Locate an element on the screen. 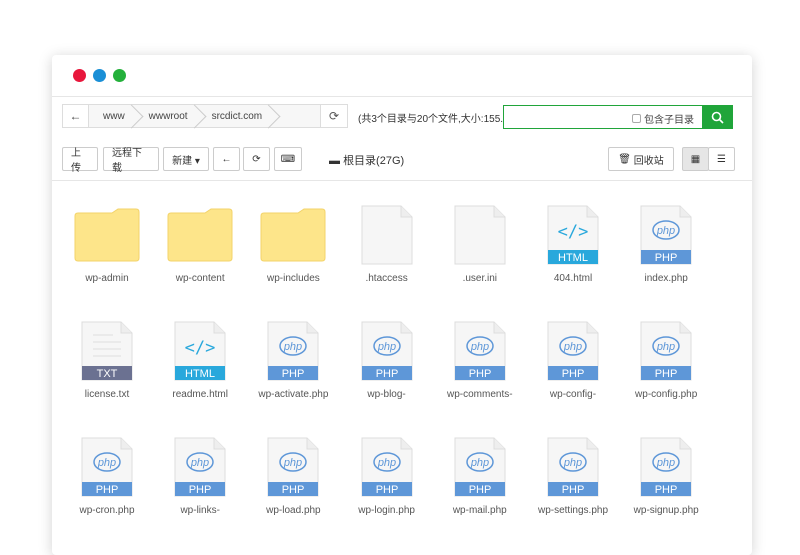 Image resolution: width=800 pixels, height=555 pixels. breadcrumb-wwwroot: wwwroot is located at coordinates (166, 116).